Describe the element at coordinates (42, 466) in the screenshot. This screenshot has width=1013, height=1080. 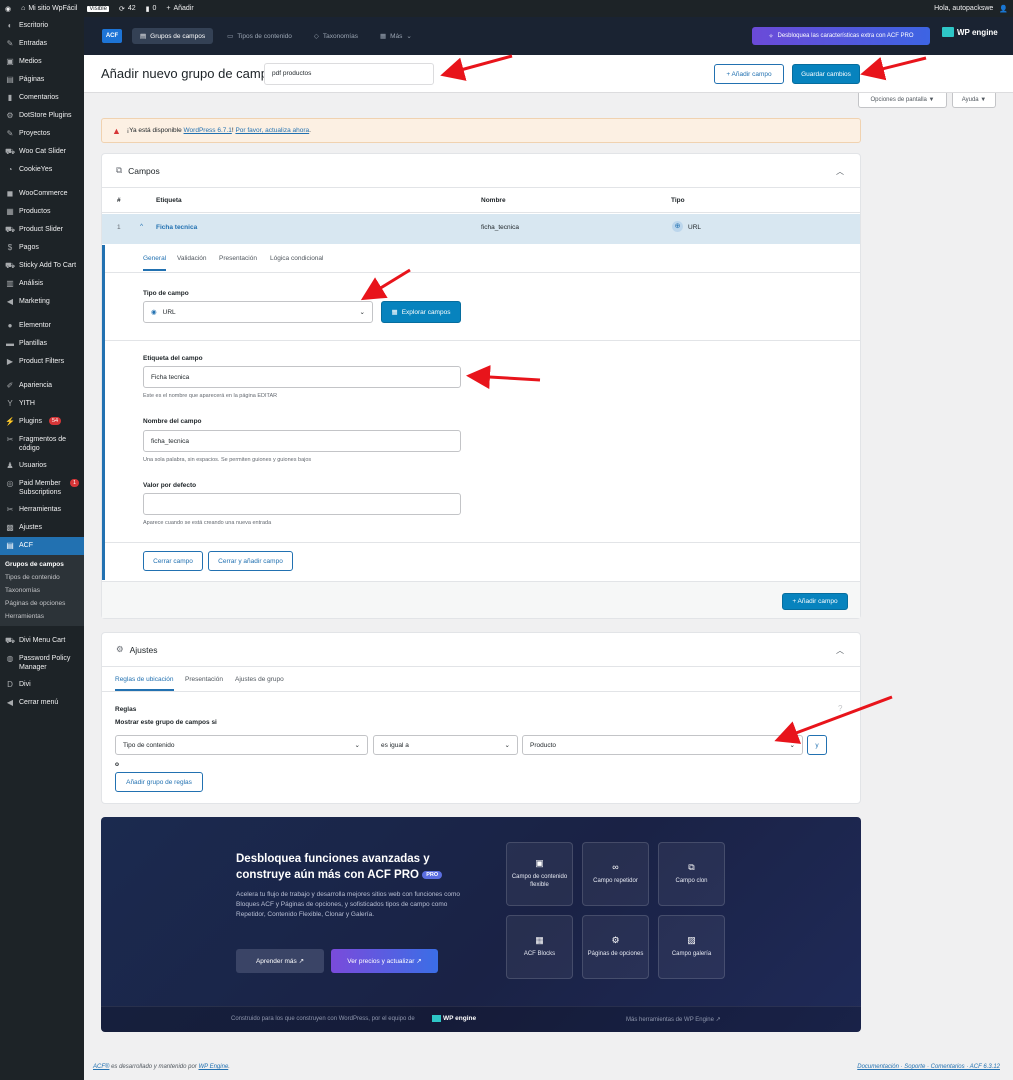
I see `sidebar-item-usuarios: ♟ Usuarios` at that location.